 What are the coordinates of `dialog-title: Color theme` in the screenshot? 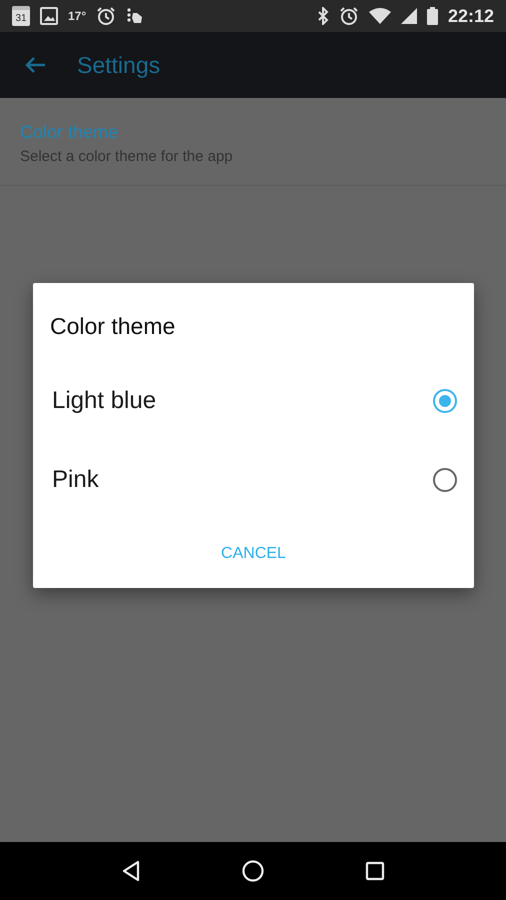 It's located at (112, 326).